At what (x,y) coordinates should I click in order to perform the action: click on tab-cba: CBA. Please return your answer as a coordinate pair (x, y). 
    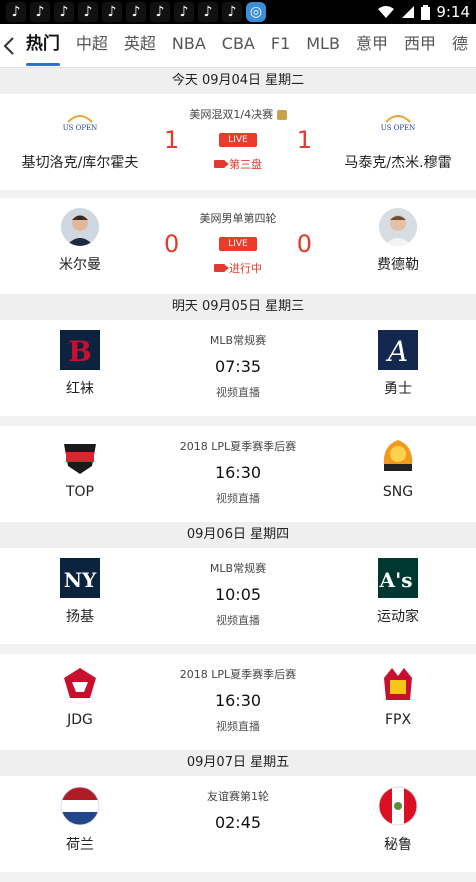
    Looking at the image, I should click on (238, 45).